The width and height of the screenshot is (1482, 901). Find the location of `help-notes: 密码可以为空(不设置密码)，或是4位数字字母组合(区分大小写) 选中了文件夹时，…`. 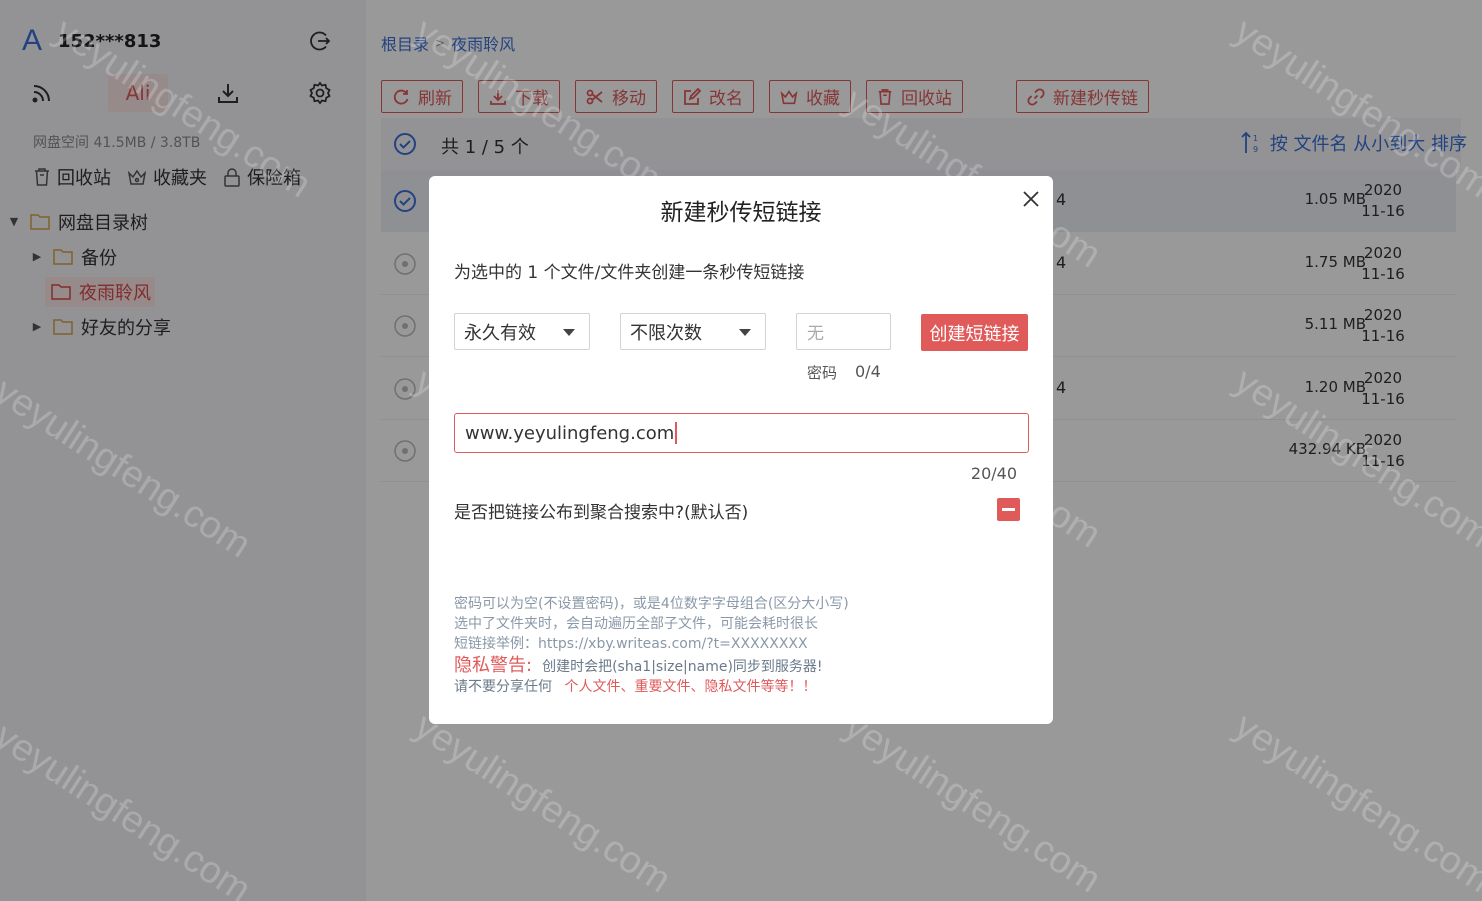

help-notes: 密码可以为空(不设置密码)，或是4位数字字母组合(区分大小写) 选中了文件夹时，… is located at coordinates (651, 645).